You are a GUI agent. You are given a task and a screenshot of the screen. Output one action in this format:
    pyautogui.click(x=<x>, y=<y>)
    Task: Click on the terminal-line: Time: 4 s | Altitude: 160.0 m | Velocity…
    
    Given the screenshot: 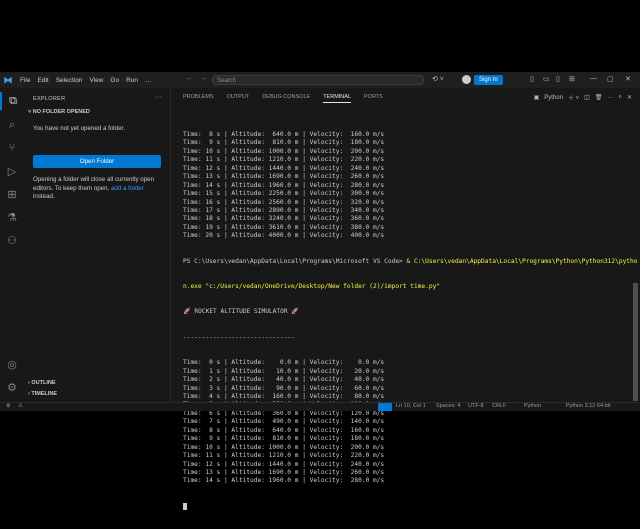 What is the action you would take?
    pyautogui.click(x=284, y=396)
    